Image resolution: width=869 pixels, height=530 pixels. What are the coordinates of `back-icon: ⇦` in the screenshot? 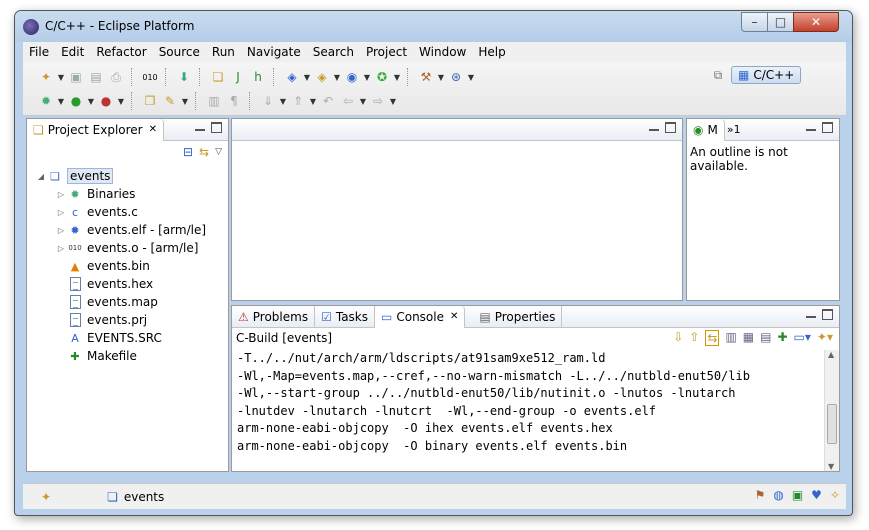 It's located at (348, 101).